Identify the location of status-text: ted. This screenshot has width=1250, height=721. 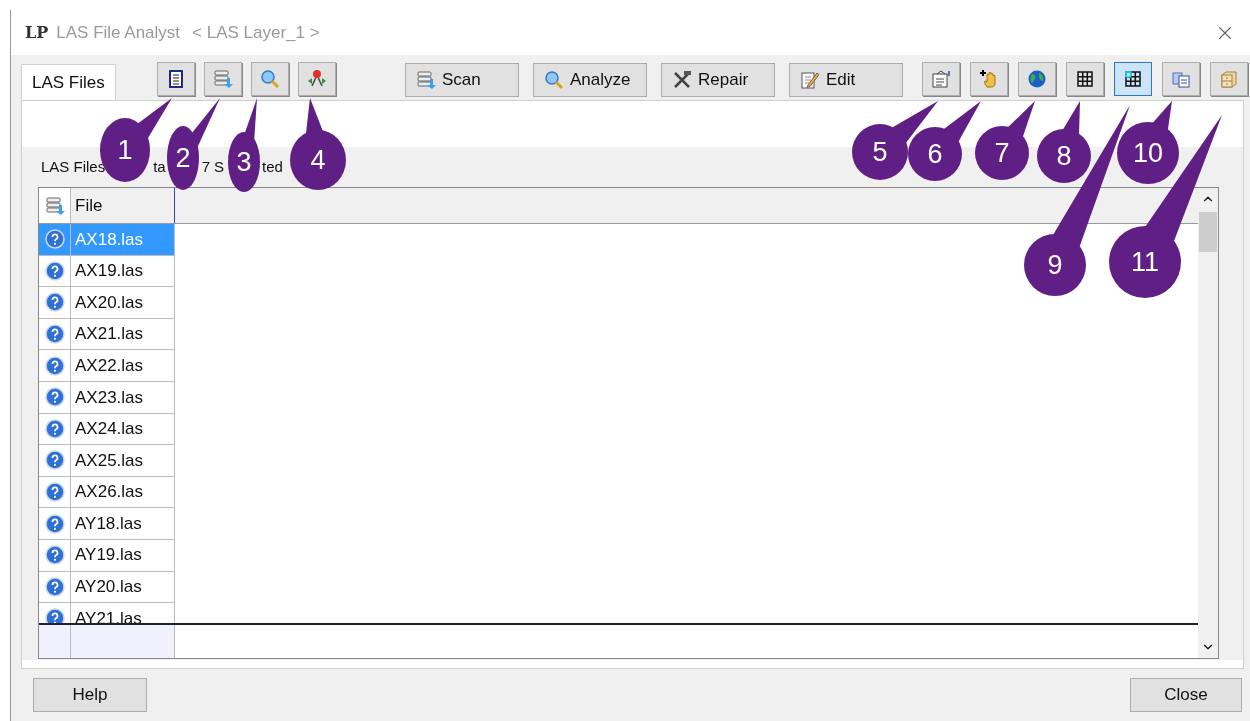
(272, 166).